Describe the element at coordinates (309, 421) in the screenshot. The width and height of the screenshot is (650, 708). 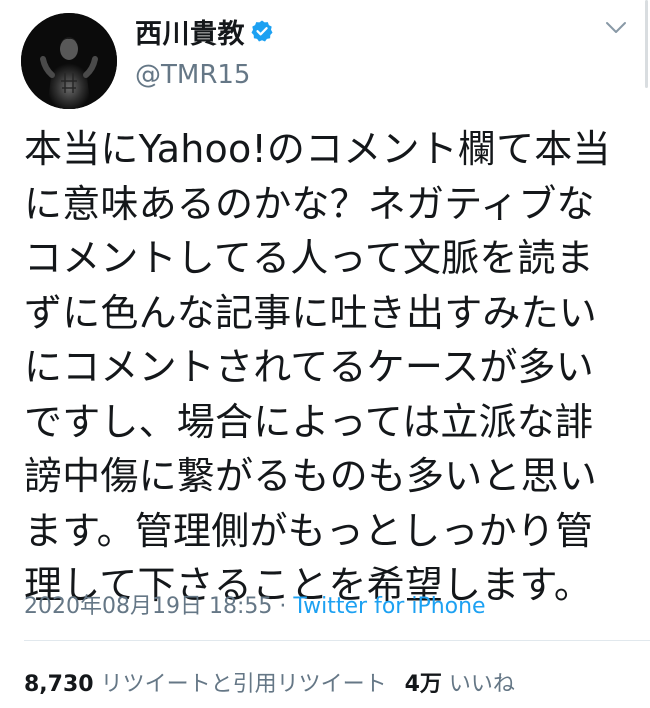
I see `tweet-text-line: ですし、場合によっては立派な誹` at that location.